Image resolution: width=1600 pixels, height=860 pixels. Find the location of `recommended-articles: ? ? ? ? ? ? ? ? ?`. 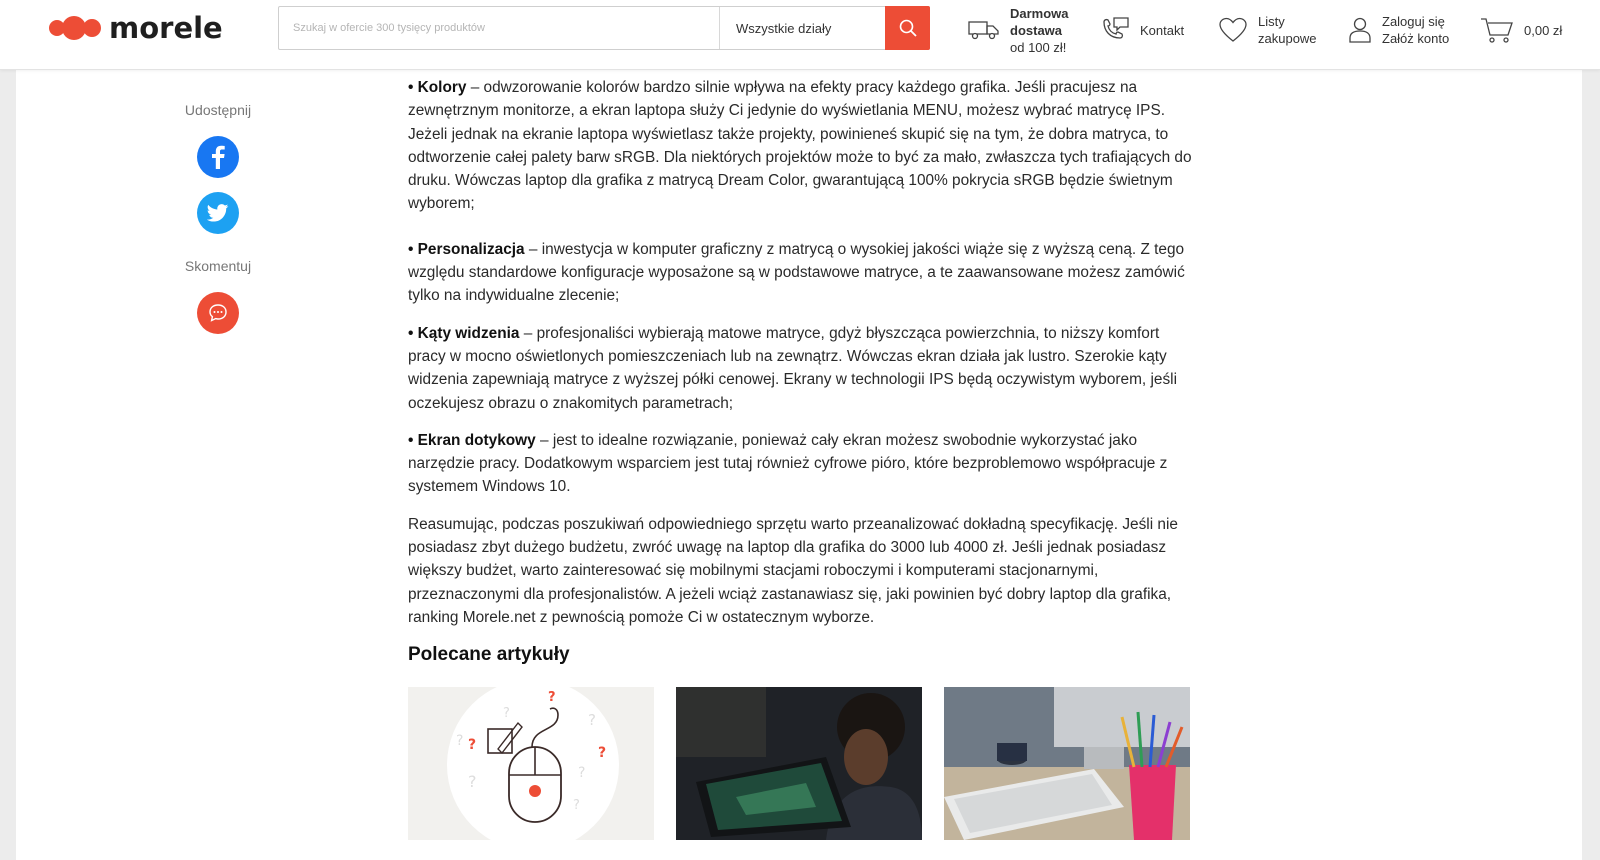

recommended-articles: ? ? ? ? ? ? ? ? ? is located at coordinates (803, 763).